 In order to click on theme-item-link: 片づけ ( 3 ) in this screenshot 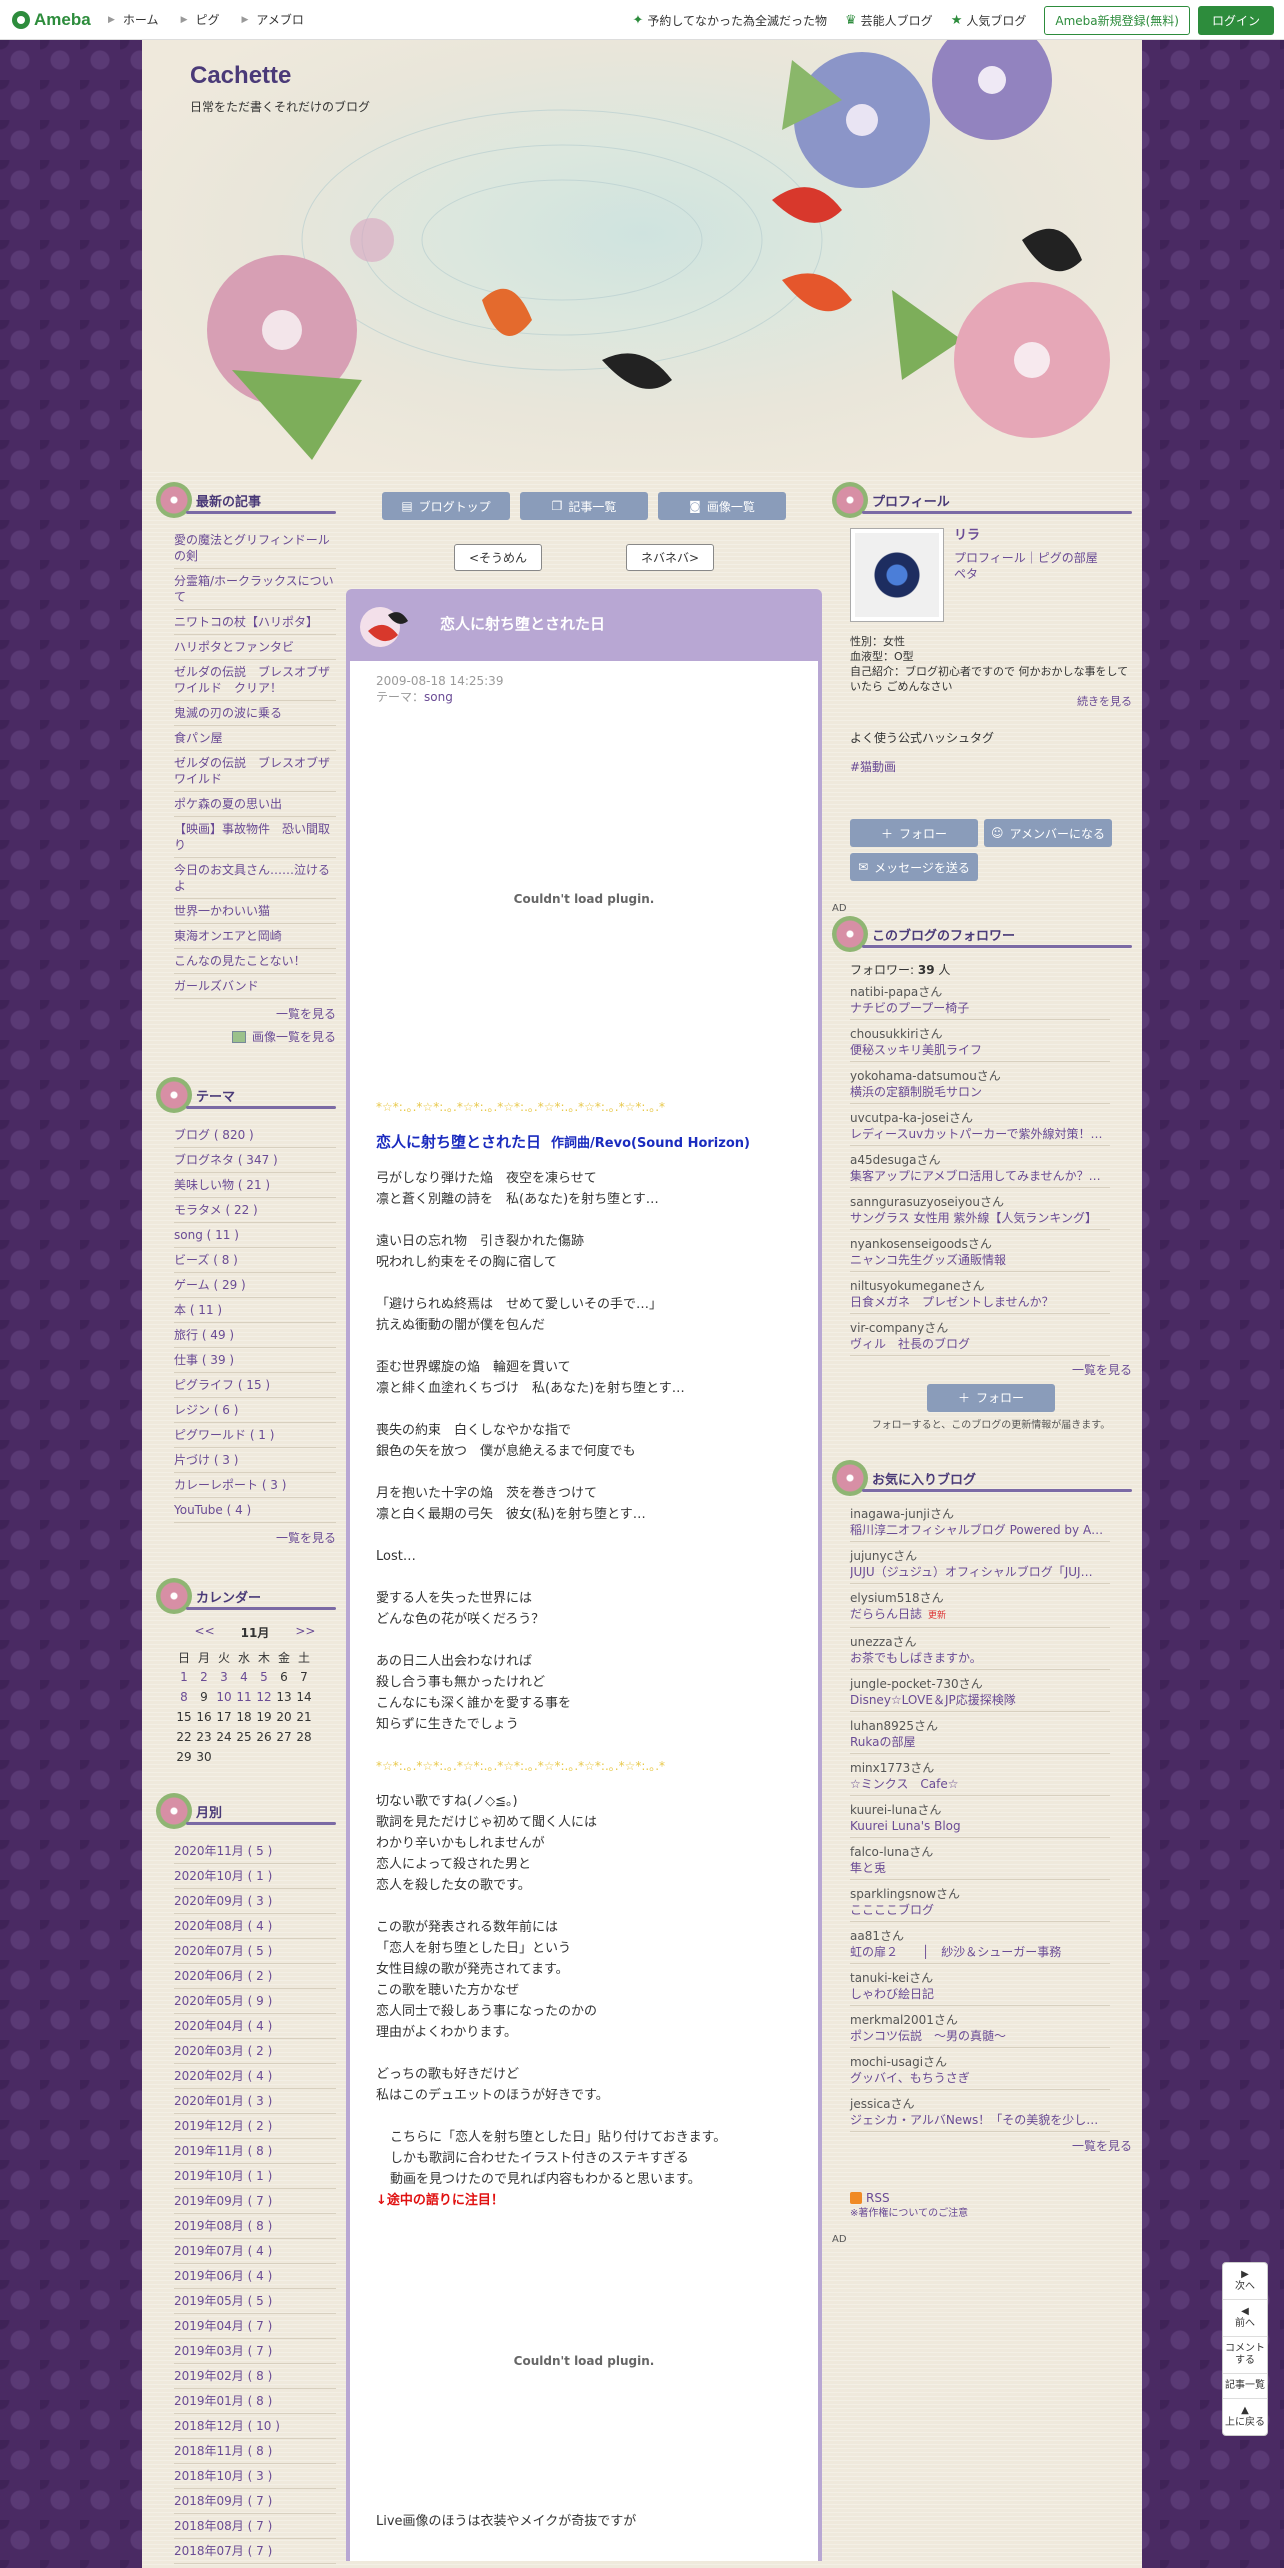, I will do `click(206, 1460)`.